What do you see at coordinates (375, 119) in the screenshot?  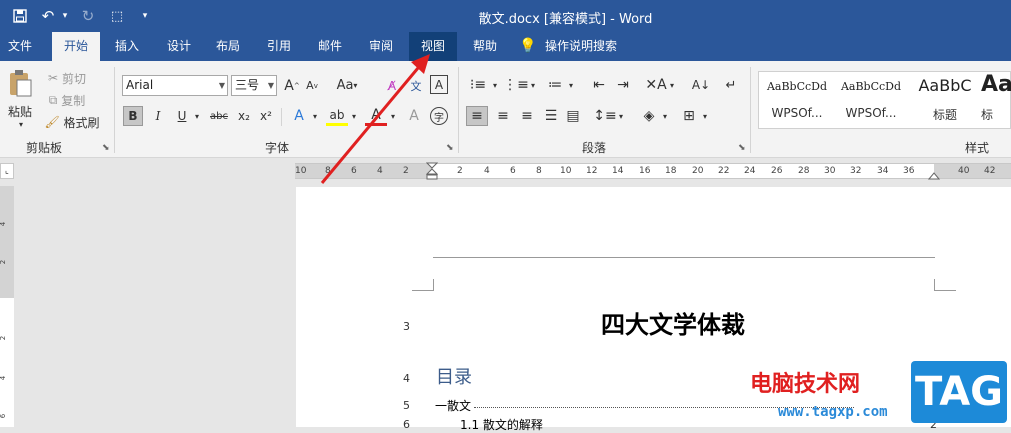 I see `annotation-arrow-icon` at bounding box center [375, 119].